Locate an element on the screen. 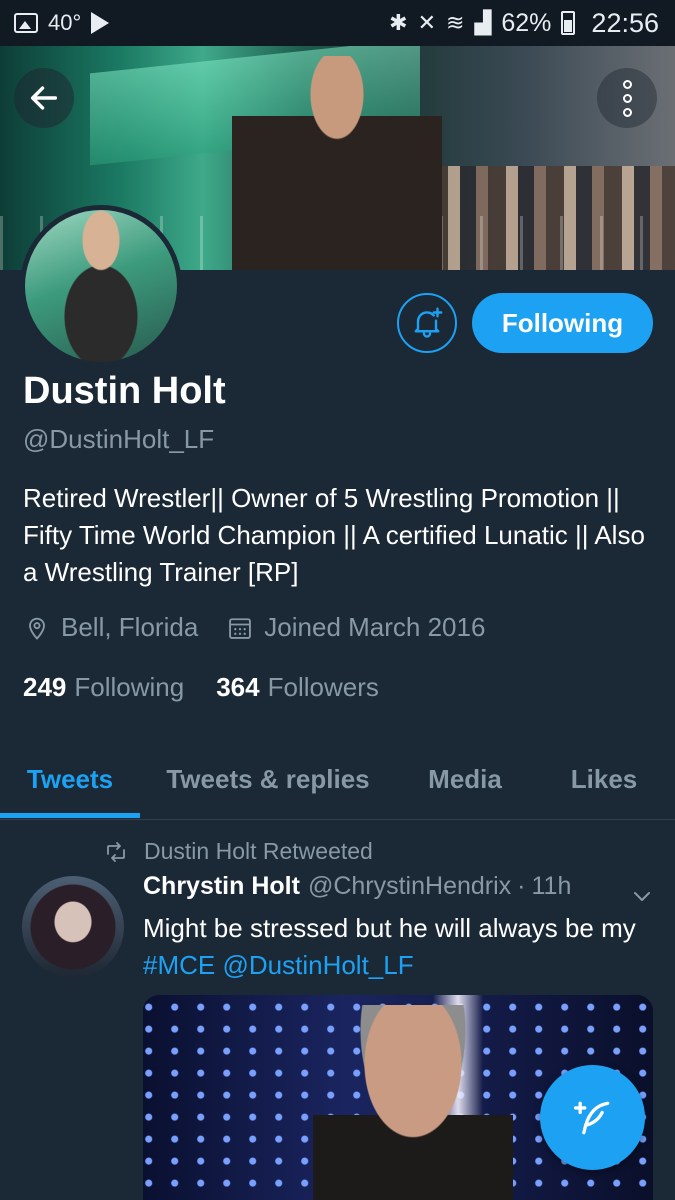 The image size is (675, 1200). profile-tabs: Tweets Tweets & replies Media Likes is located at coordinates (337, 780).